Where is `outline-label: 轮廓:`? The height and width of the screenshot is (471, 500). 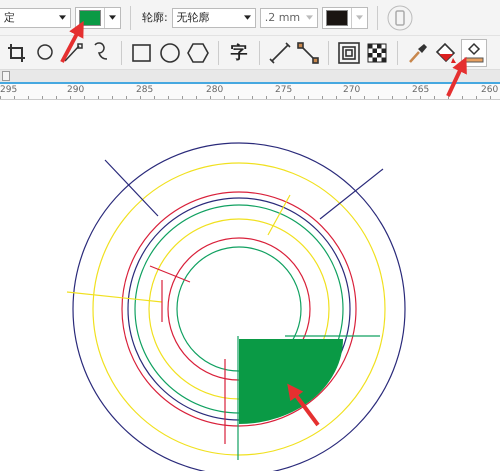
outline-label: 轮廓: is located at coordinates (155, 17).